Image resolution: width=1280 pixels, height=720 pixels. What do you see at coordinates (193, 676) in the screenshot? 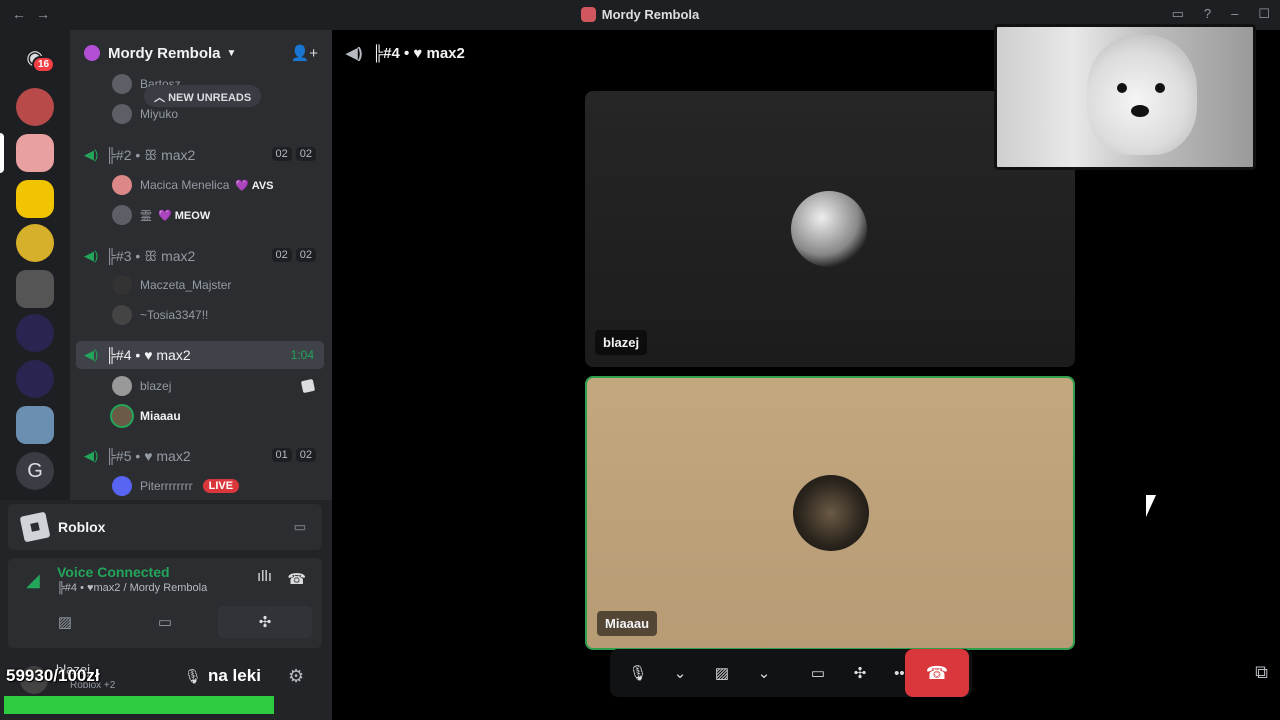
I see `microphone-icon: 🎙` at bounding box center [193, 676].